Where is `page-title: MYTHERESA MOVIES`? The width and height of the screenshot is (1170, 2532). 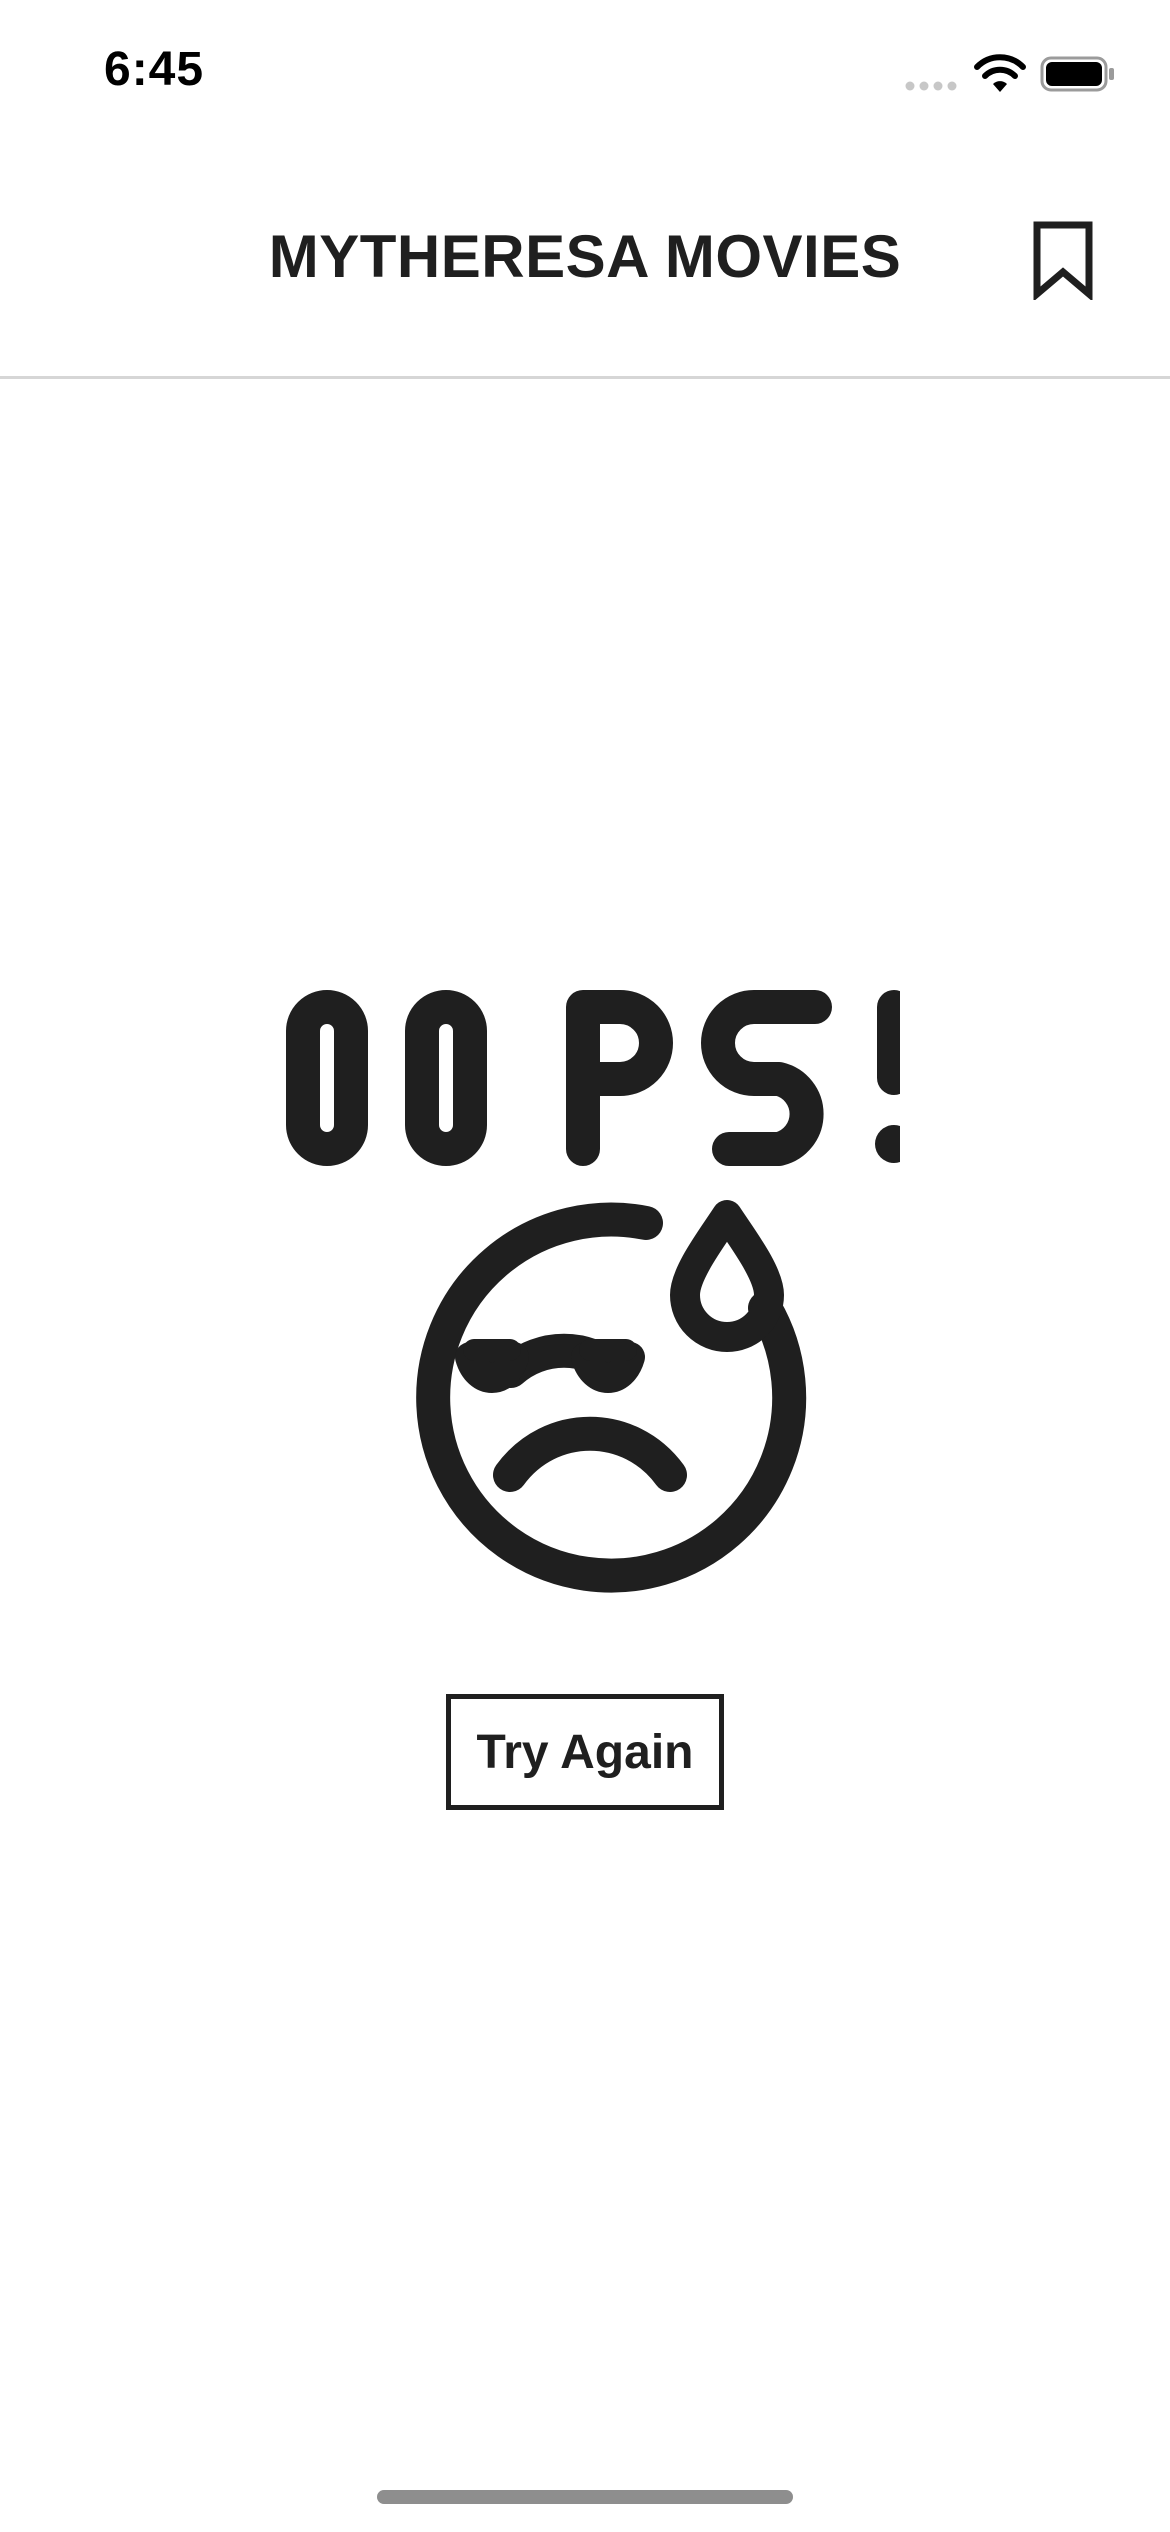
page-title: MYTHERESA MOVIES is located at coordinates (585, 256).